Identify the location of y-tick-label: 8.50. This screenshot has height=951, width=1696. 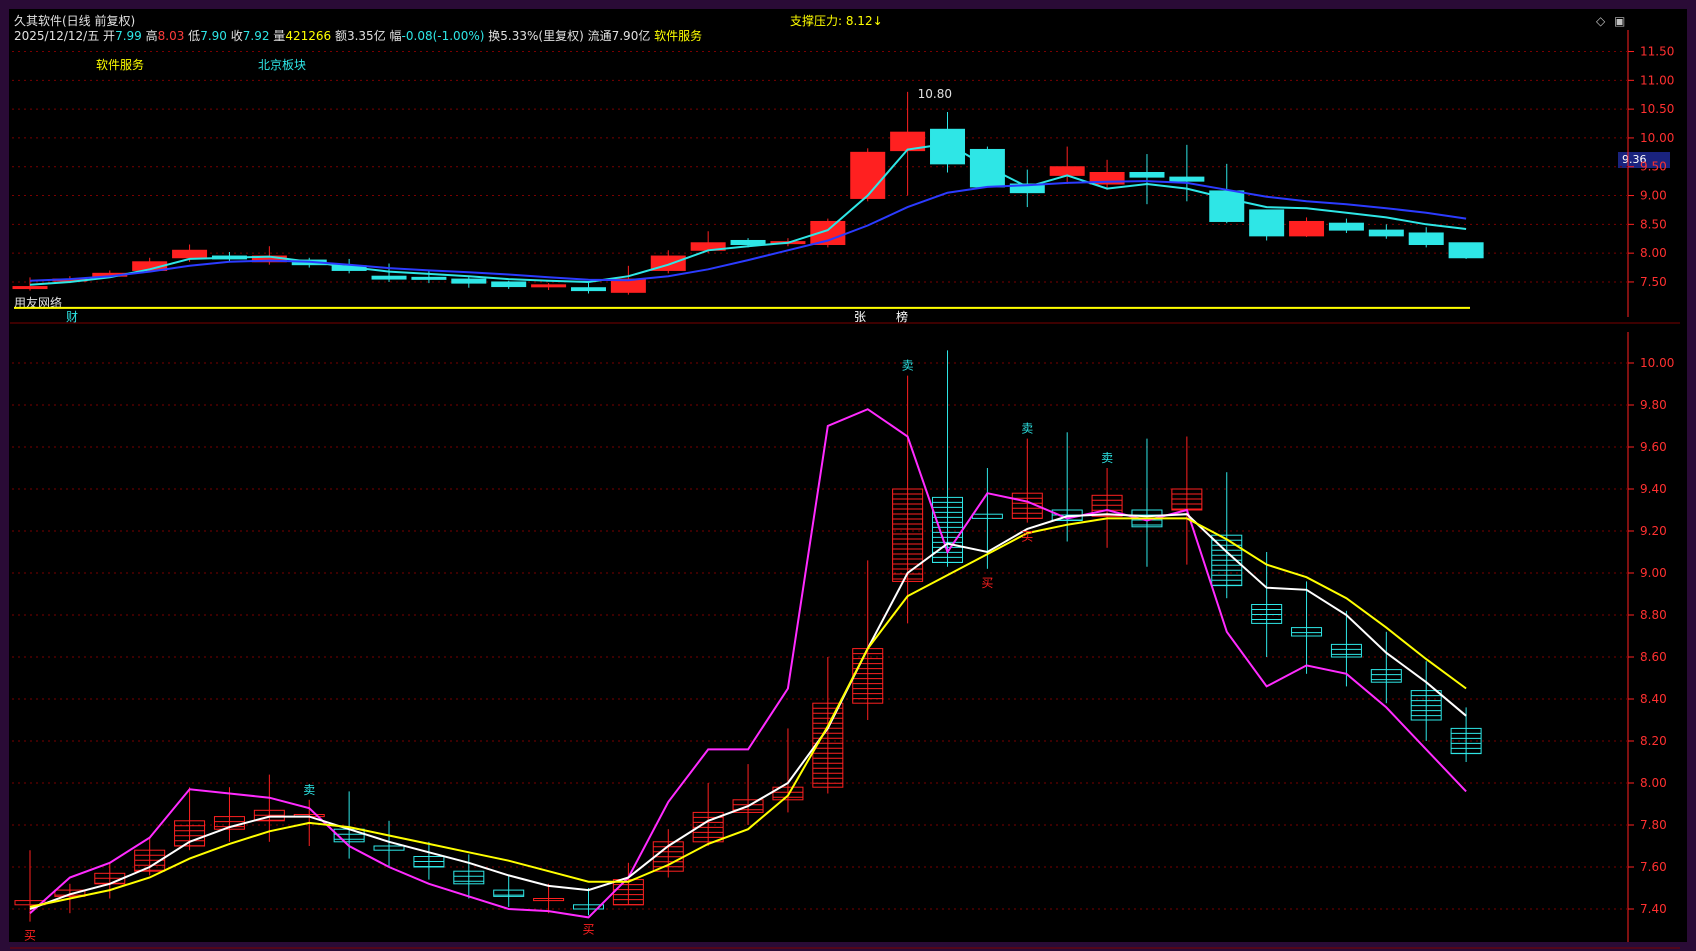
(1653, 224).